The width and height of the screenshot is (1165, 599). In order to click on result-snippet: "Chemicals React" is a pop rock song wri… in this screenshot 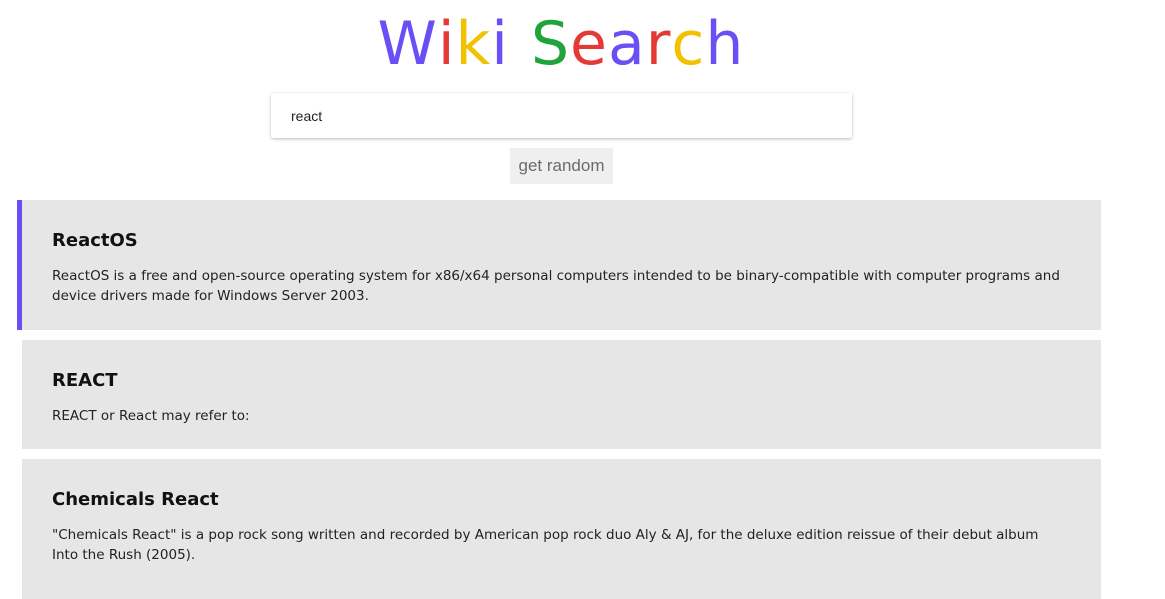, I will do `click(545, 545)`.